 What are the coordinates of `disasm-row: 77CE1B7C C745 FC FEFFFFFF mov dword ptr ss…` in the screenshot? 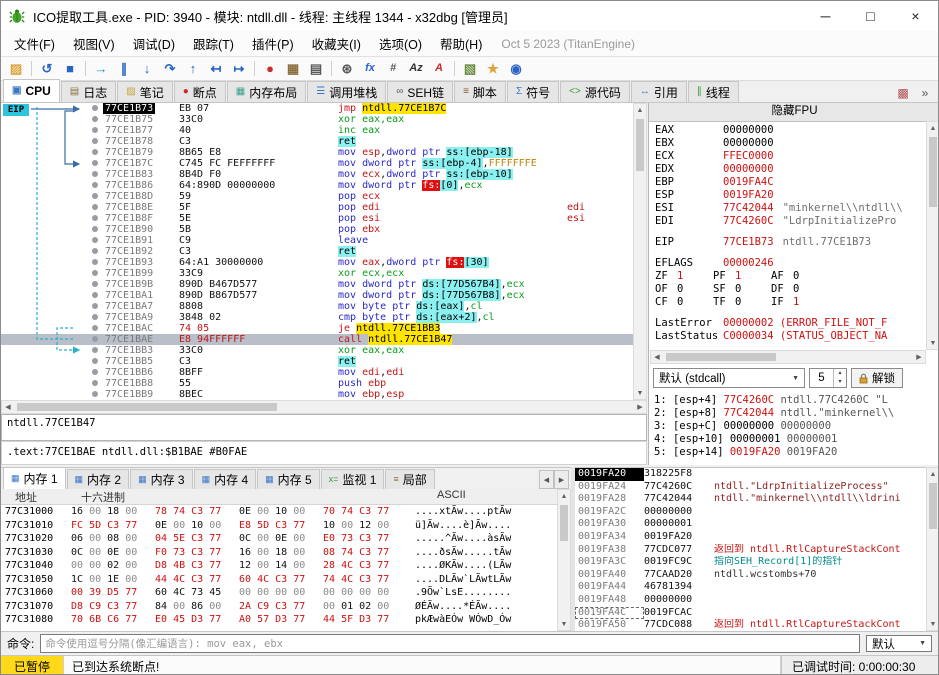 It's located at (317, 163).